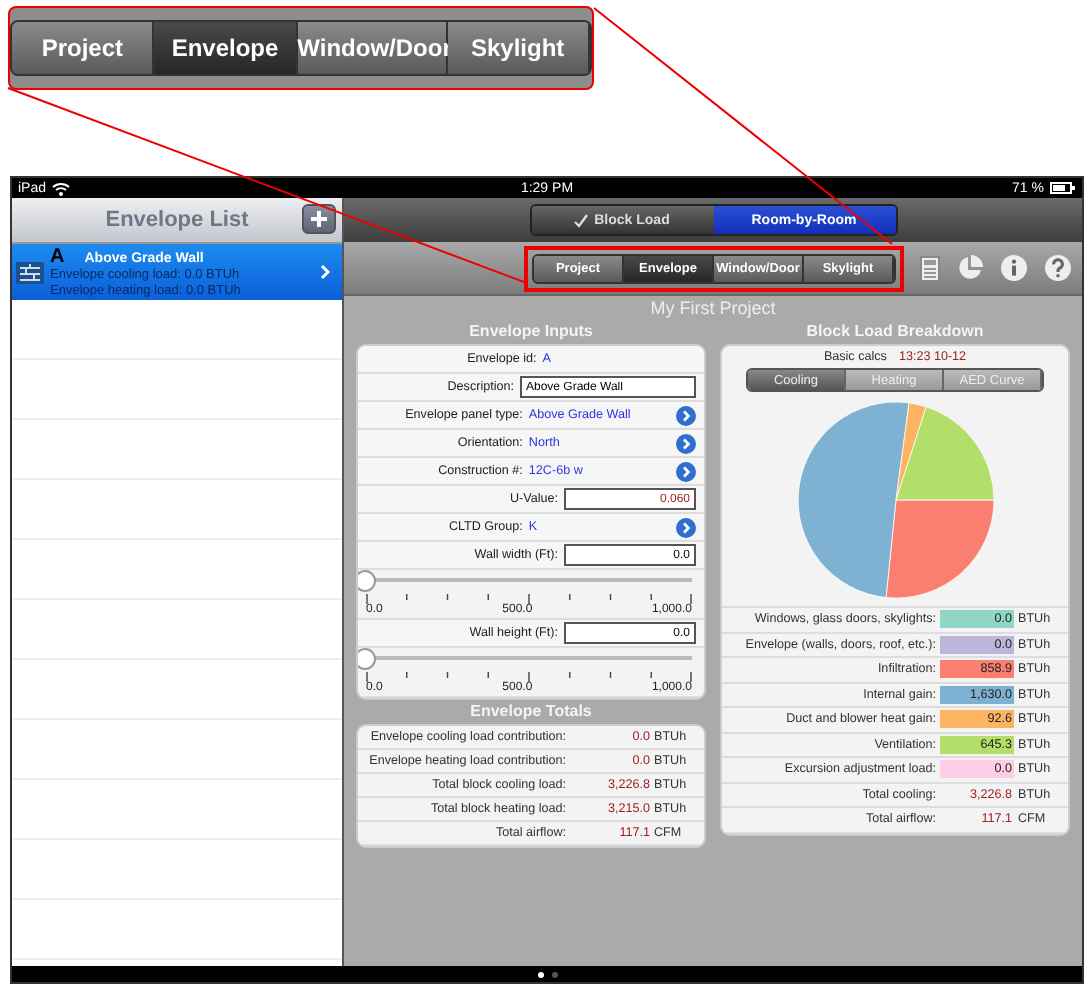 Image resolution: width=1088 pixels, height=986 pixels. Describe the element at coordinates (226, 48) in the screenshot. I see `tab: Envelope` at that location.